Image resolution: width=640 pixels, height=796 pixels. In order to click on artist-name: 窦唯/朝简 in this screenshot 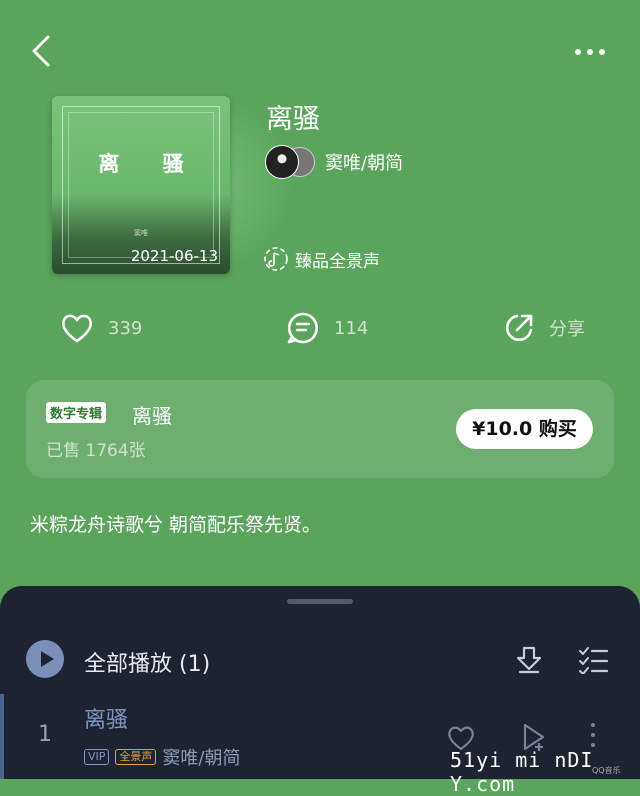, I will do `click(364, 163)`.